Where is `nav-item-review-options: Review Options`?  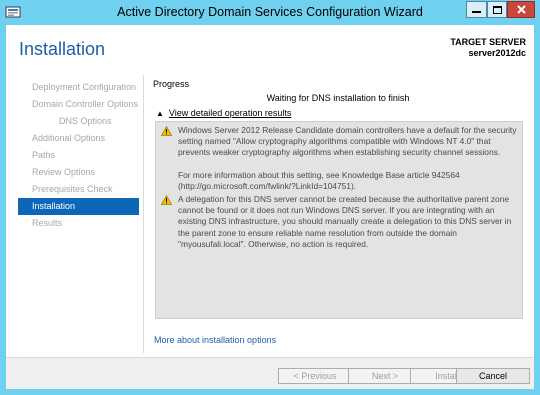
nav-item-review-options: Review Options is located at coordinates (78, 172).